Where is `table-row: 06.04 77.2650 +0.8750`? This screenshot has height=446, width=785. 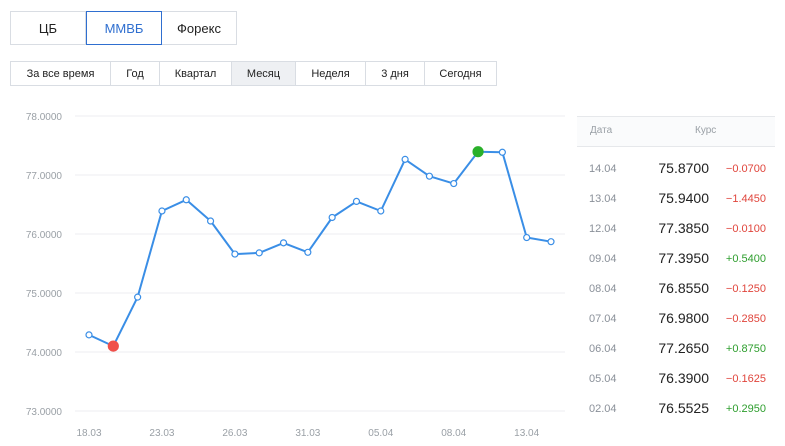
table-row: 06.04 77.2650 +0.8750 is located at coordinates (676, 349).